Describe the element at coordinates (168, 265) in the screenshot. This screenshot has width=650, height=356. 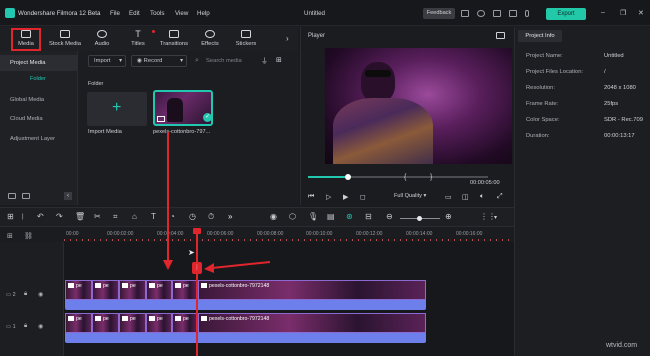
I see `arrow-down-head` at that location.